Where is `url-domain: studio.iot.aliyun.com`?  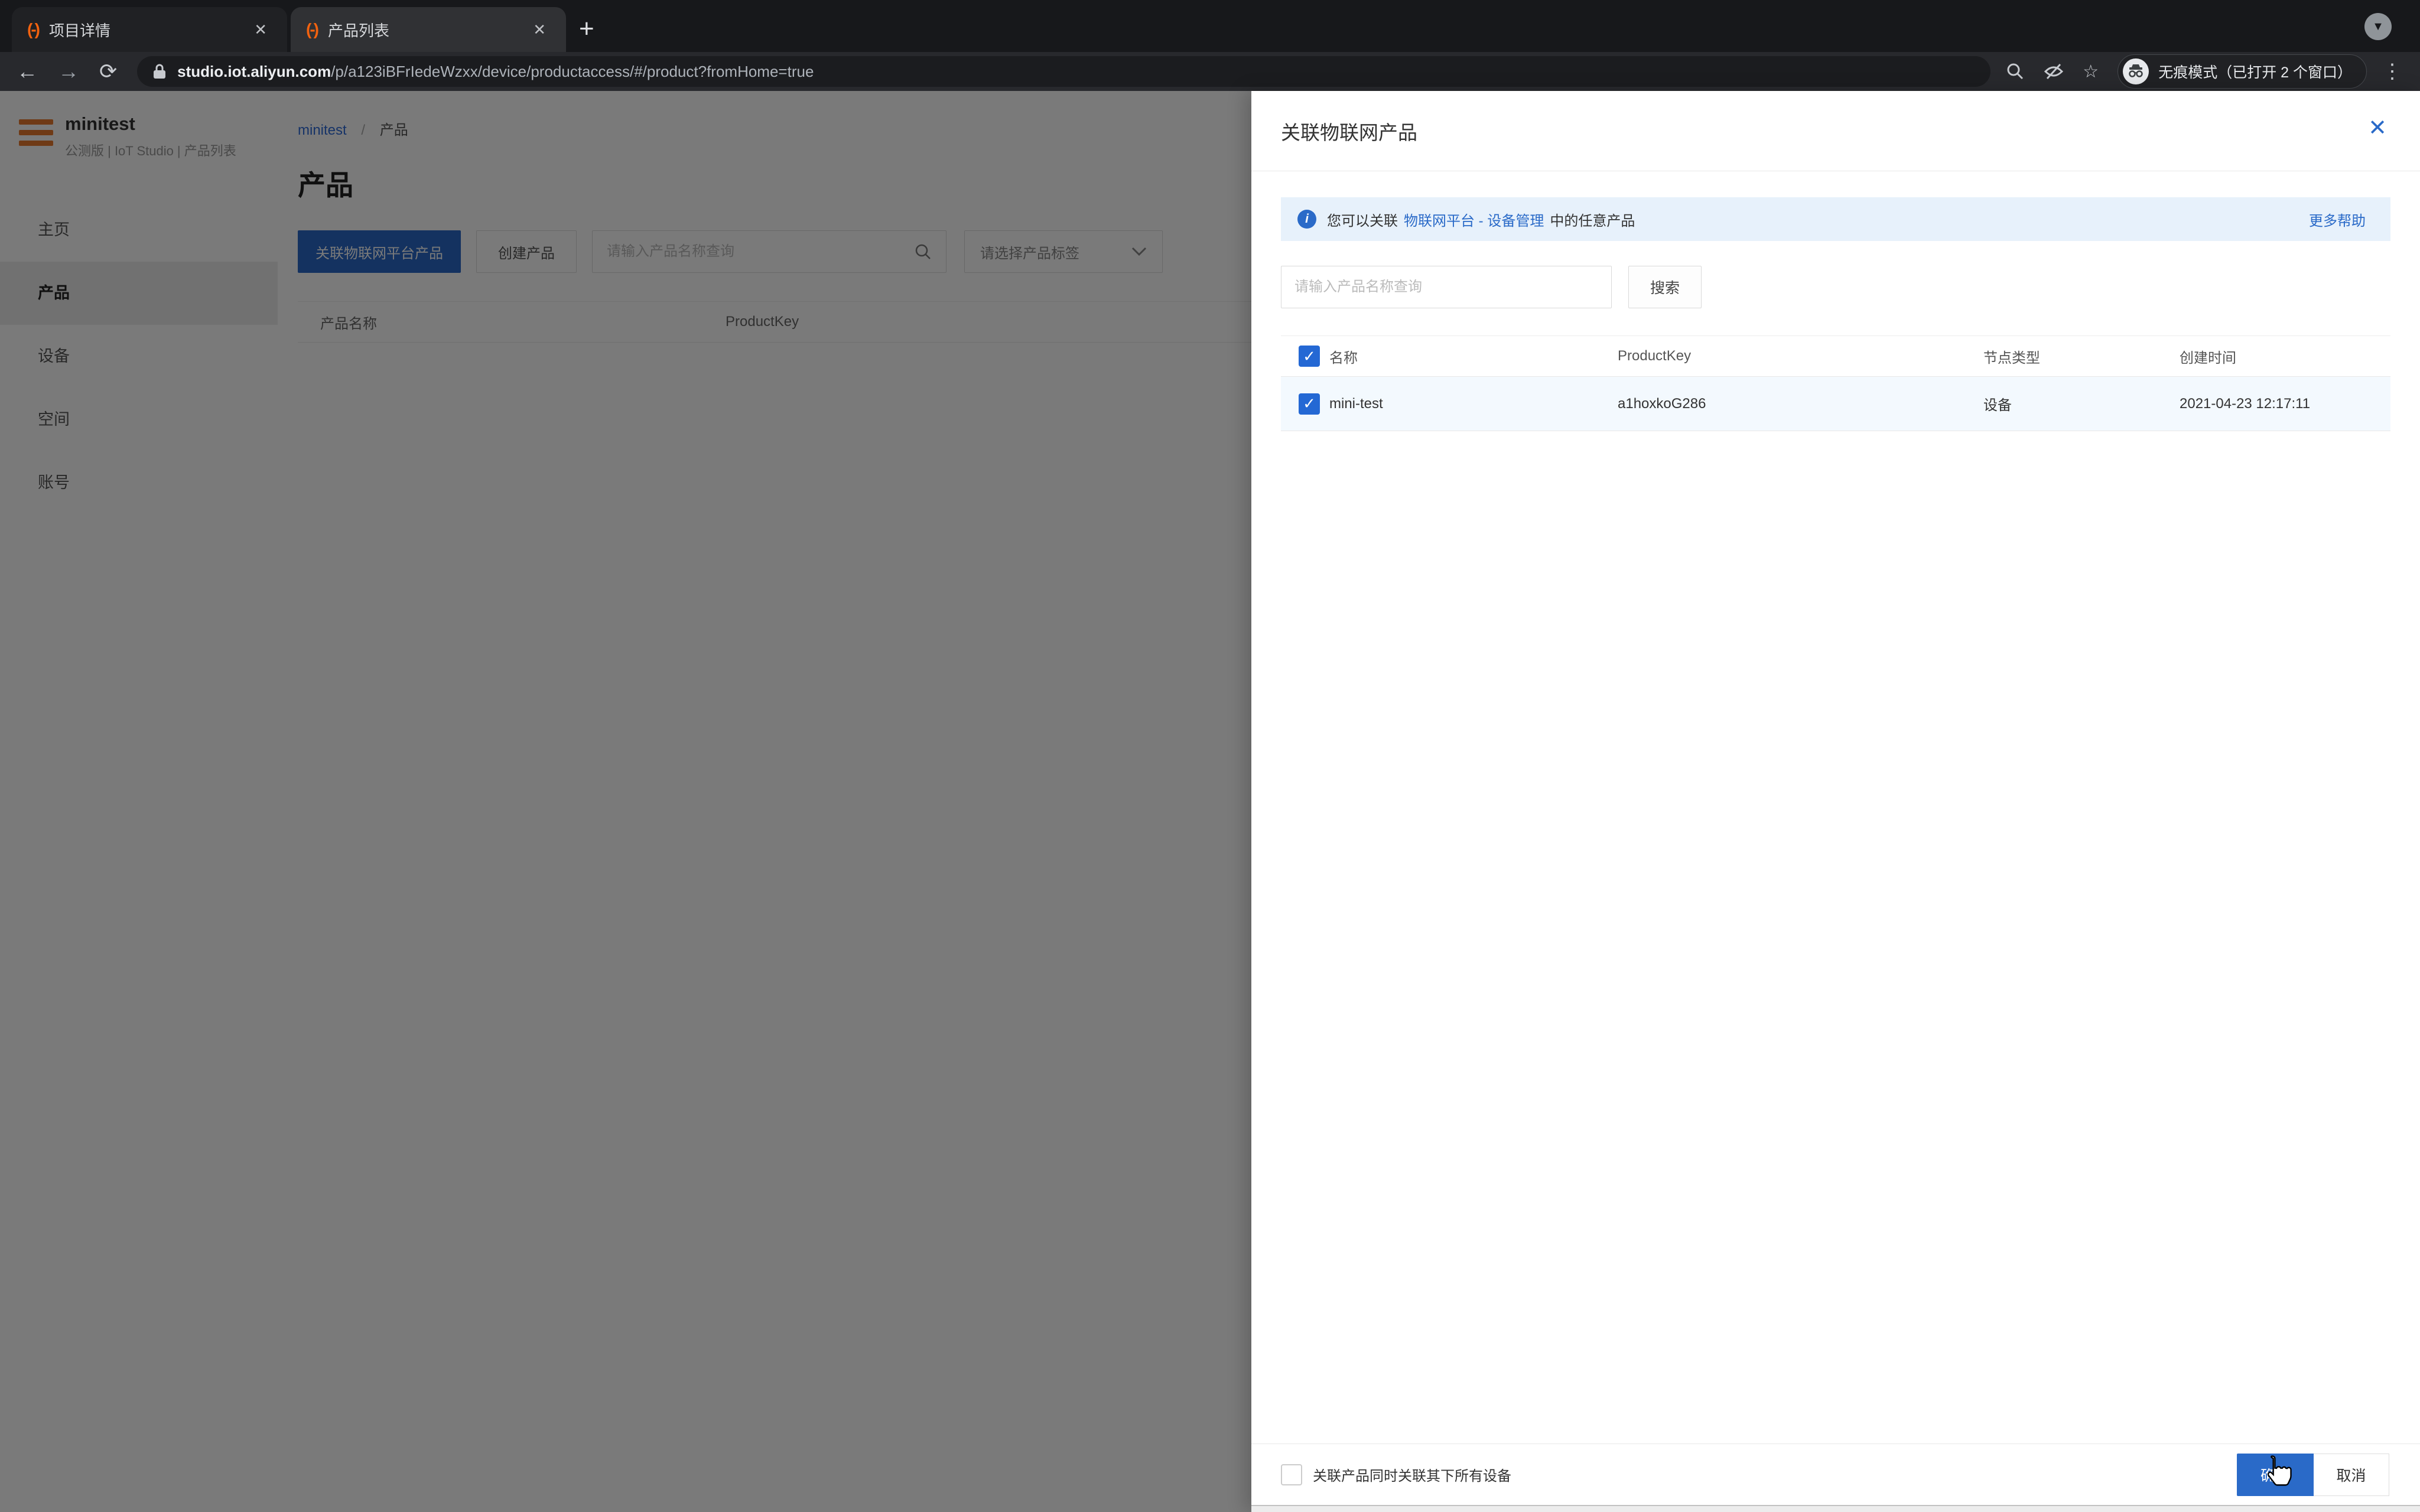 url-domain: studio.iot.aliyun.com is located at coordinates (254, 71).